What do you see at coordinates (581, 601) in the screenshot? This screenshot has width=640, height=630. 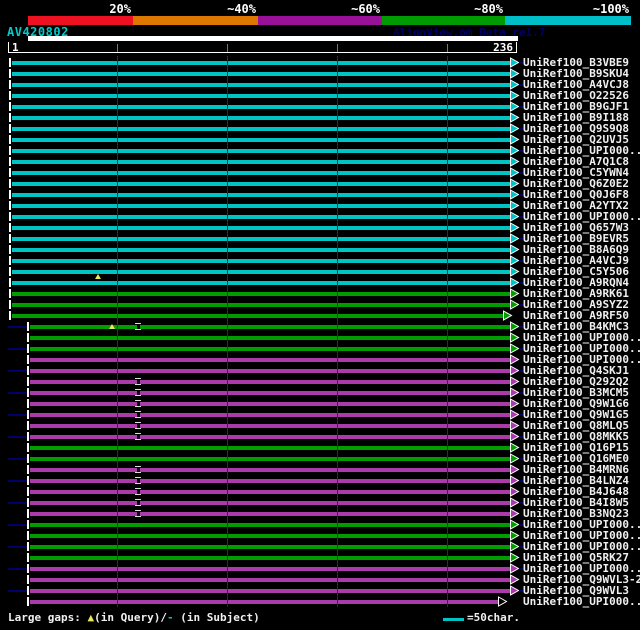 I see `hit-label: UniRef100_UPI000..` at bounding box center [581, 601].